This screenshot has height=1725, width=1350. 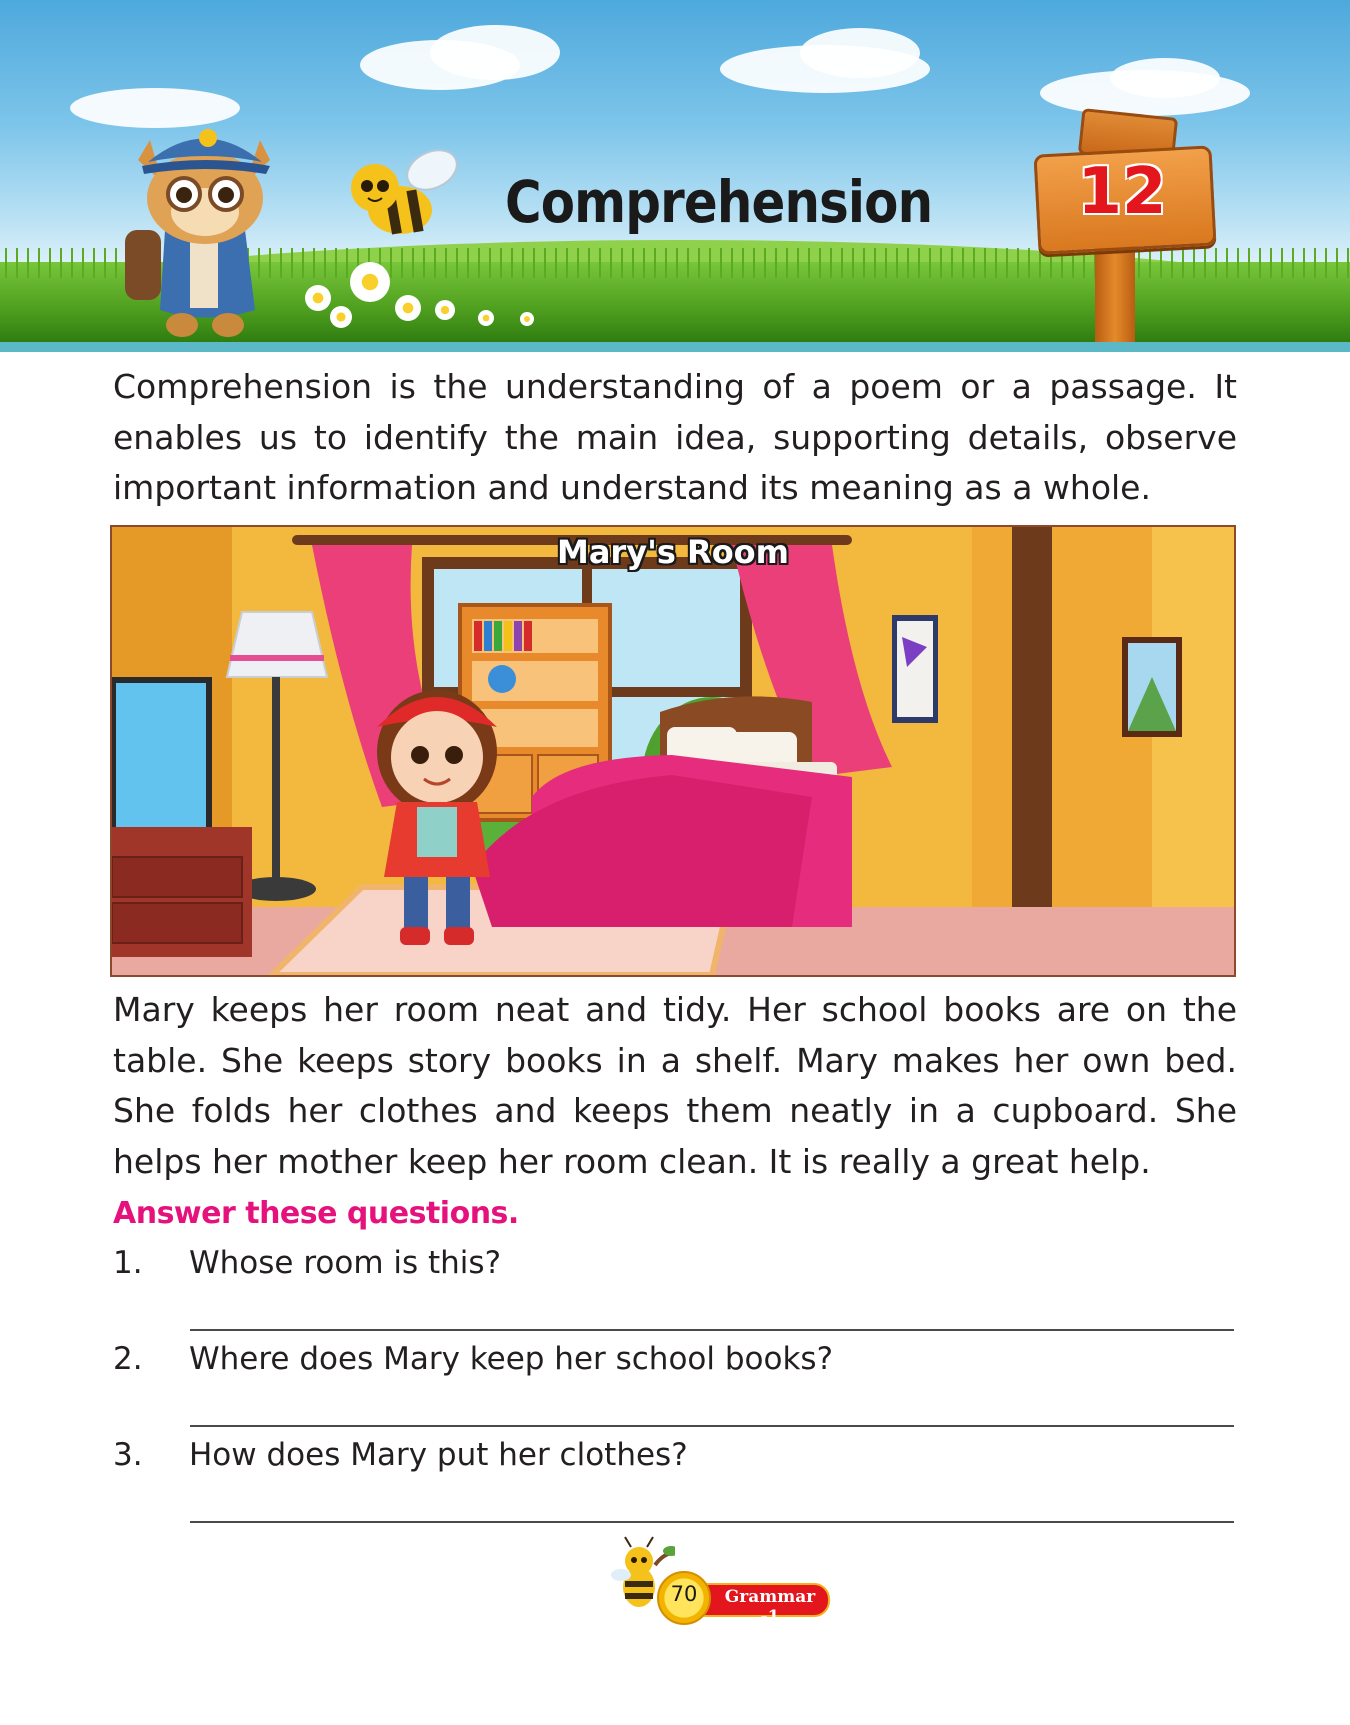 What do you see at coordinates (345, 1263) in the screenshot?
I see `question-text: Whose room is this?` at bounding box center [345, 1263].